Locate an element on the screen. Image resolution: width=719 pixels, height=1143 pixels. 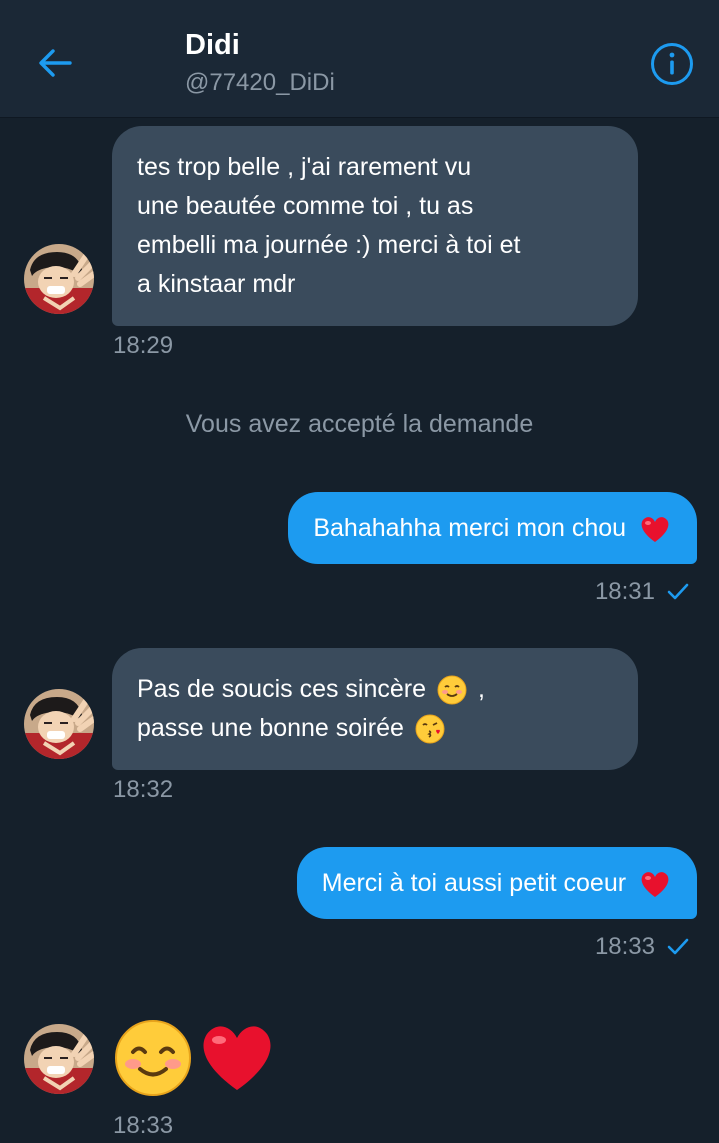
contact-handle: @77420_DiDi is located at coordinates (260, 82).